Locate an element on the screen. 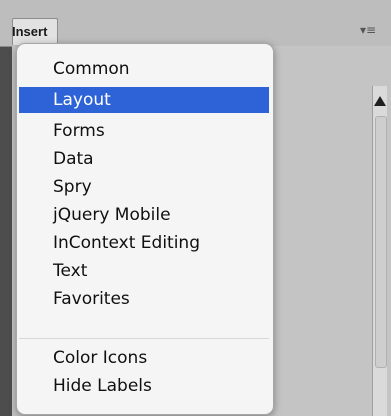  scroll-up-icon is located at coordinates (380, 101).